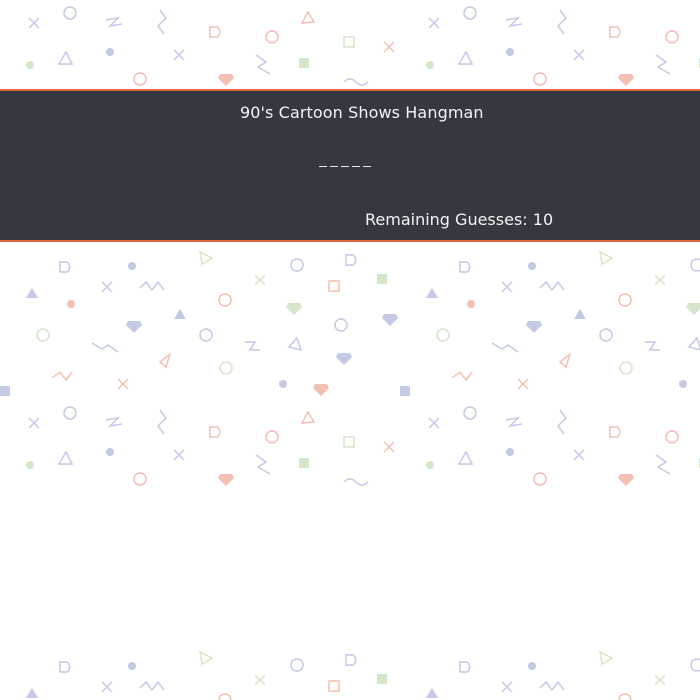  What do you see at coordinates (543, 219) in the screenshot?
I see `remaining-guesses-count: 10` at bounding box center [543, 219].